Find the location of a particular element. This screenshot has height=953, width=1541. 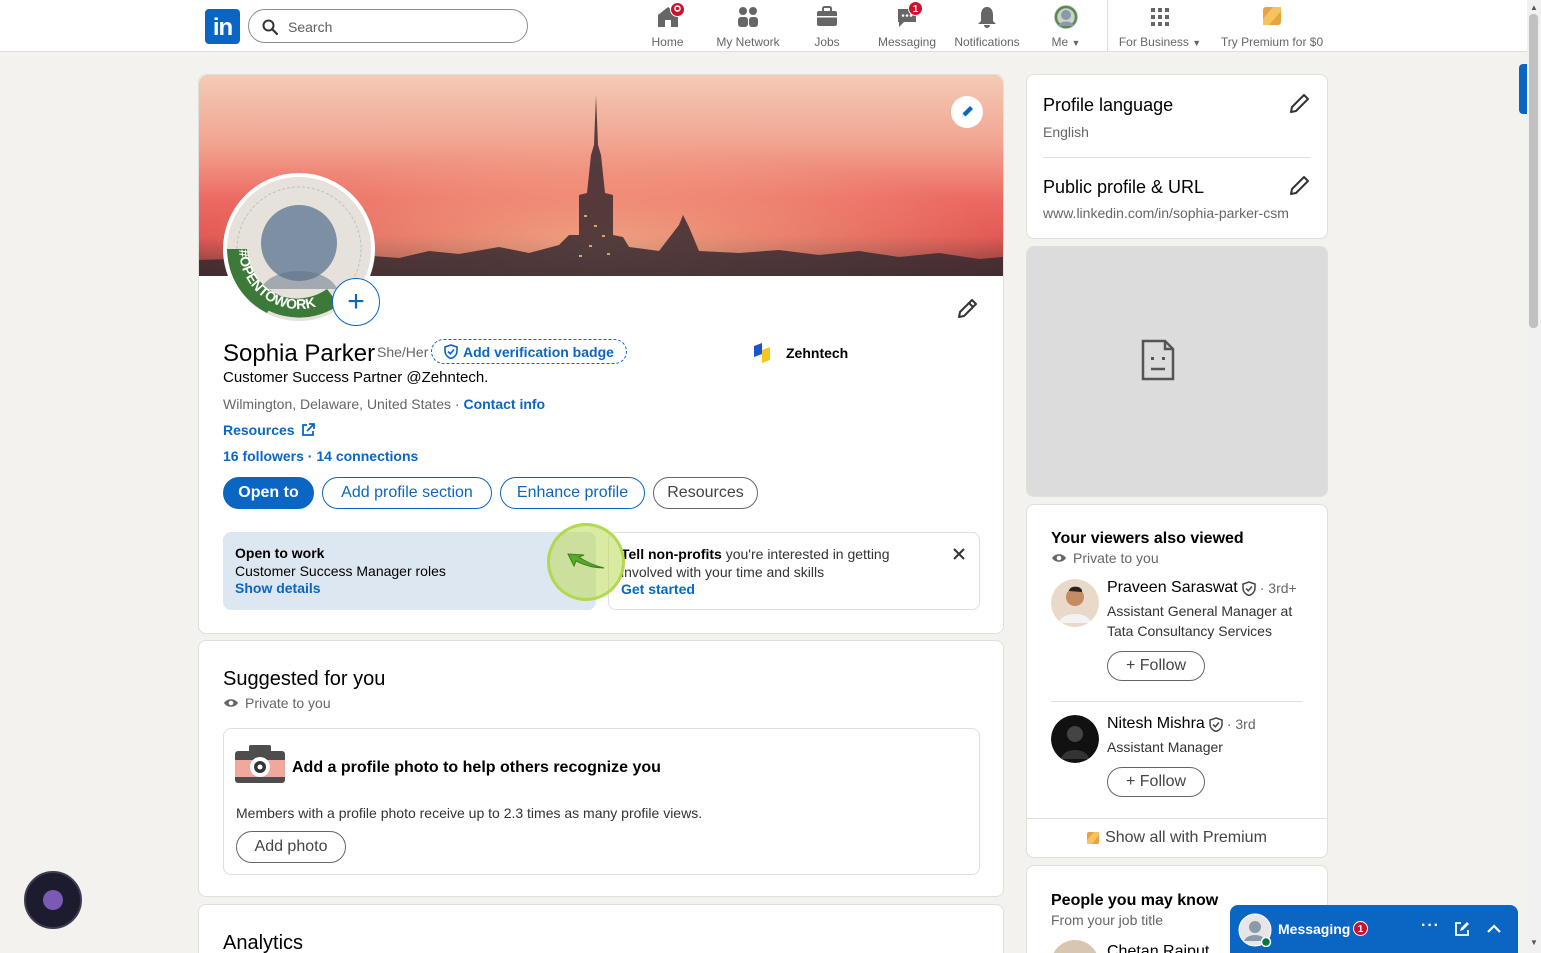

scroll-down-arrow-icon: ▼ is located at coordinates (1534, 942).